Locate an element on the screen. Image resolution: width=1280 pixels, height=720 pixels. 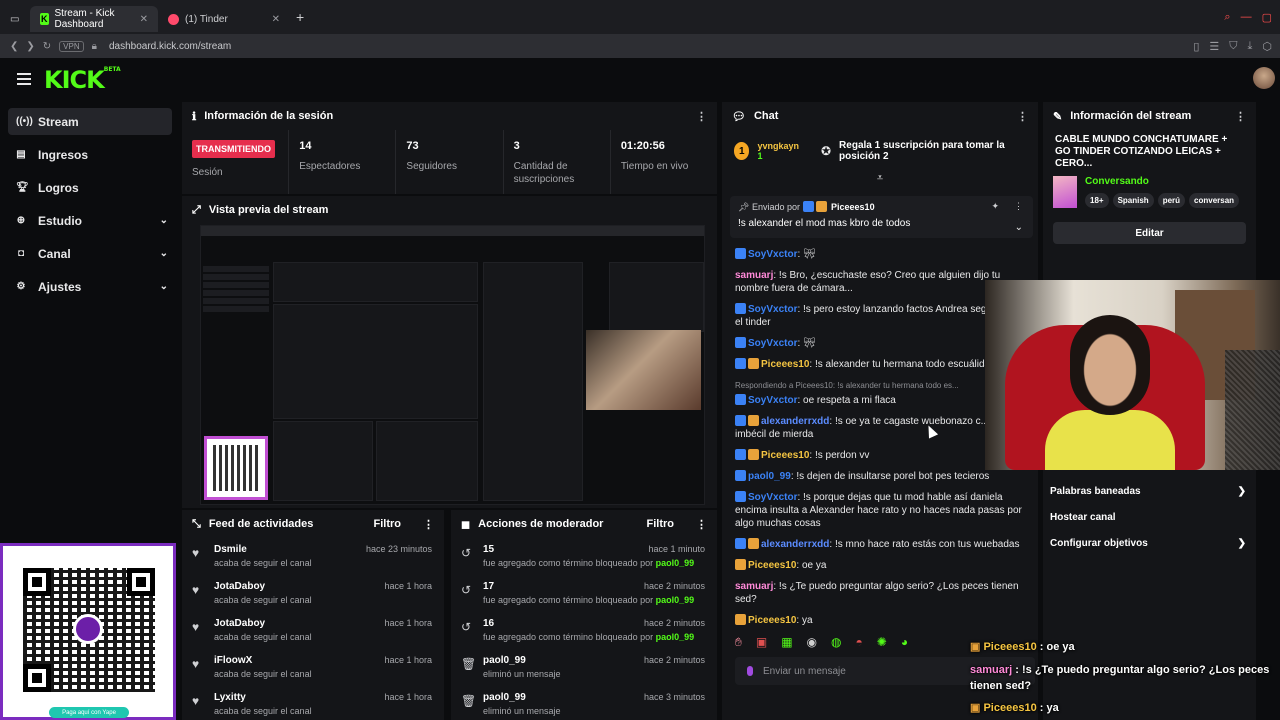
vpn-badge: VPN is located at coordinates (71, 46).